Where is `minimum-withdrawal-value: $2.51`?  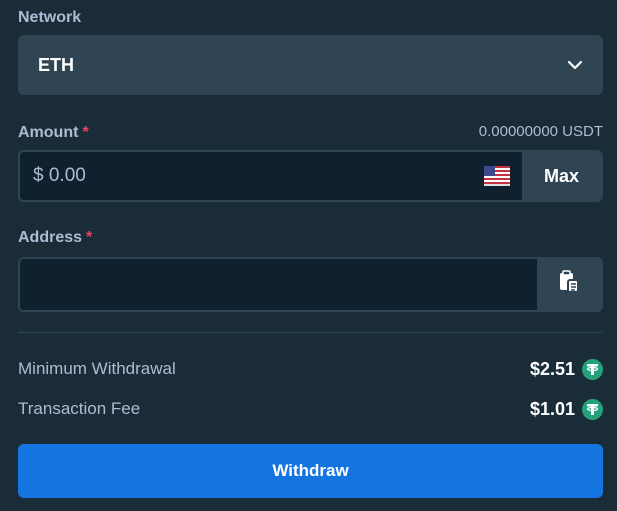
minimum-withdrawal-value: $2.51 is located at coordinates (552, 368).